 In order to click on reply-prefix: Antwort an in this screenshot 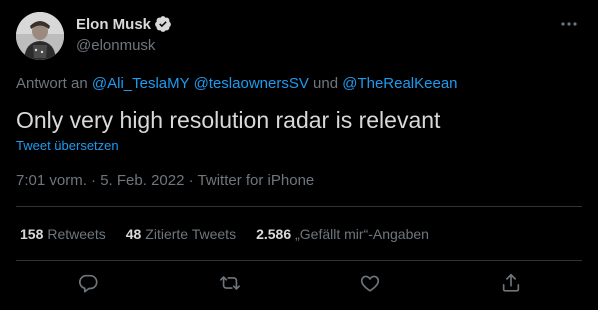, I will do `click(52, 83)`.